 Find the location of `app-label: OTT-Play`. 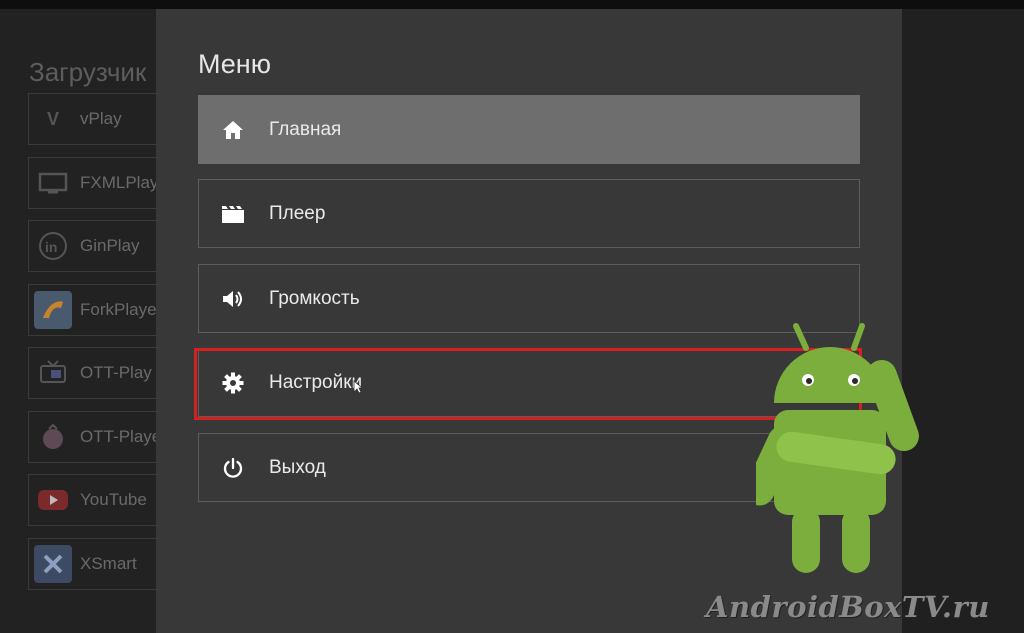

app-label: OTT-Play is located at coordinates (116, 372).